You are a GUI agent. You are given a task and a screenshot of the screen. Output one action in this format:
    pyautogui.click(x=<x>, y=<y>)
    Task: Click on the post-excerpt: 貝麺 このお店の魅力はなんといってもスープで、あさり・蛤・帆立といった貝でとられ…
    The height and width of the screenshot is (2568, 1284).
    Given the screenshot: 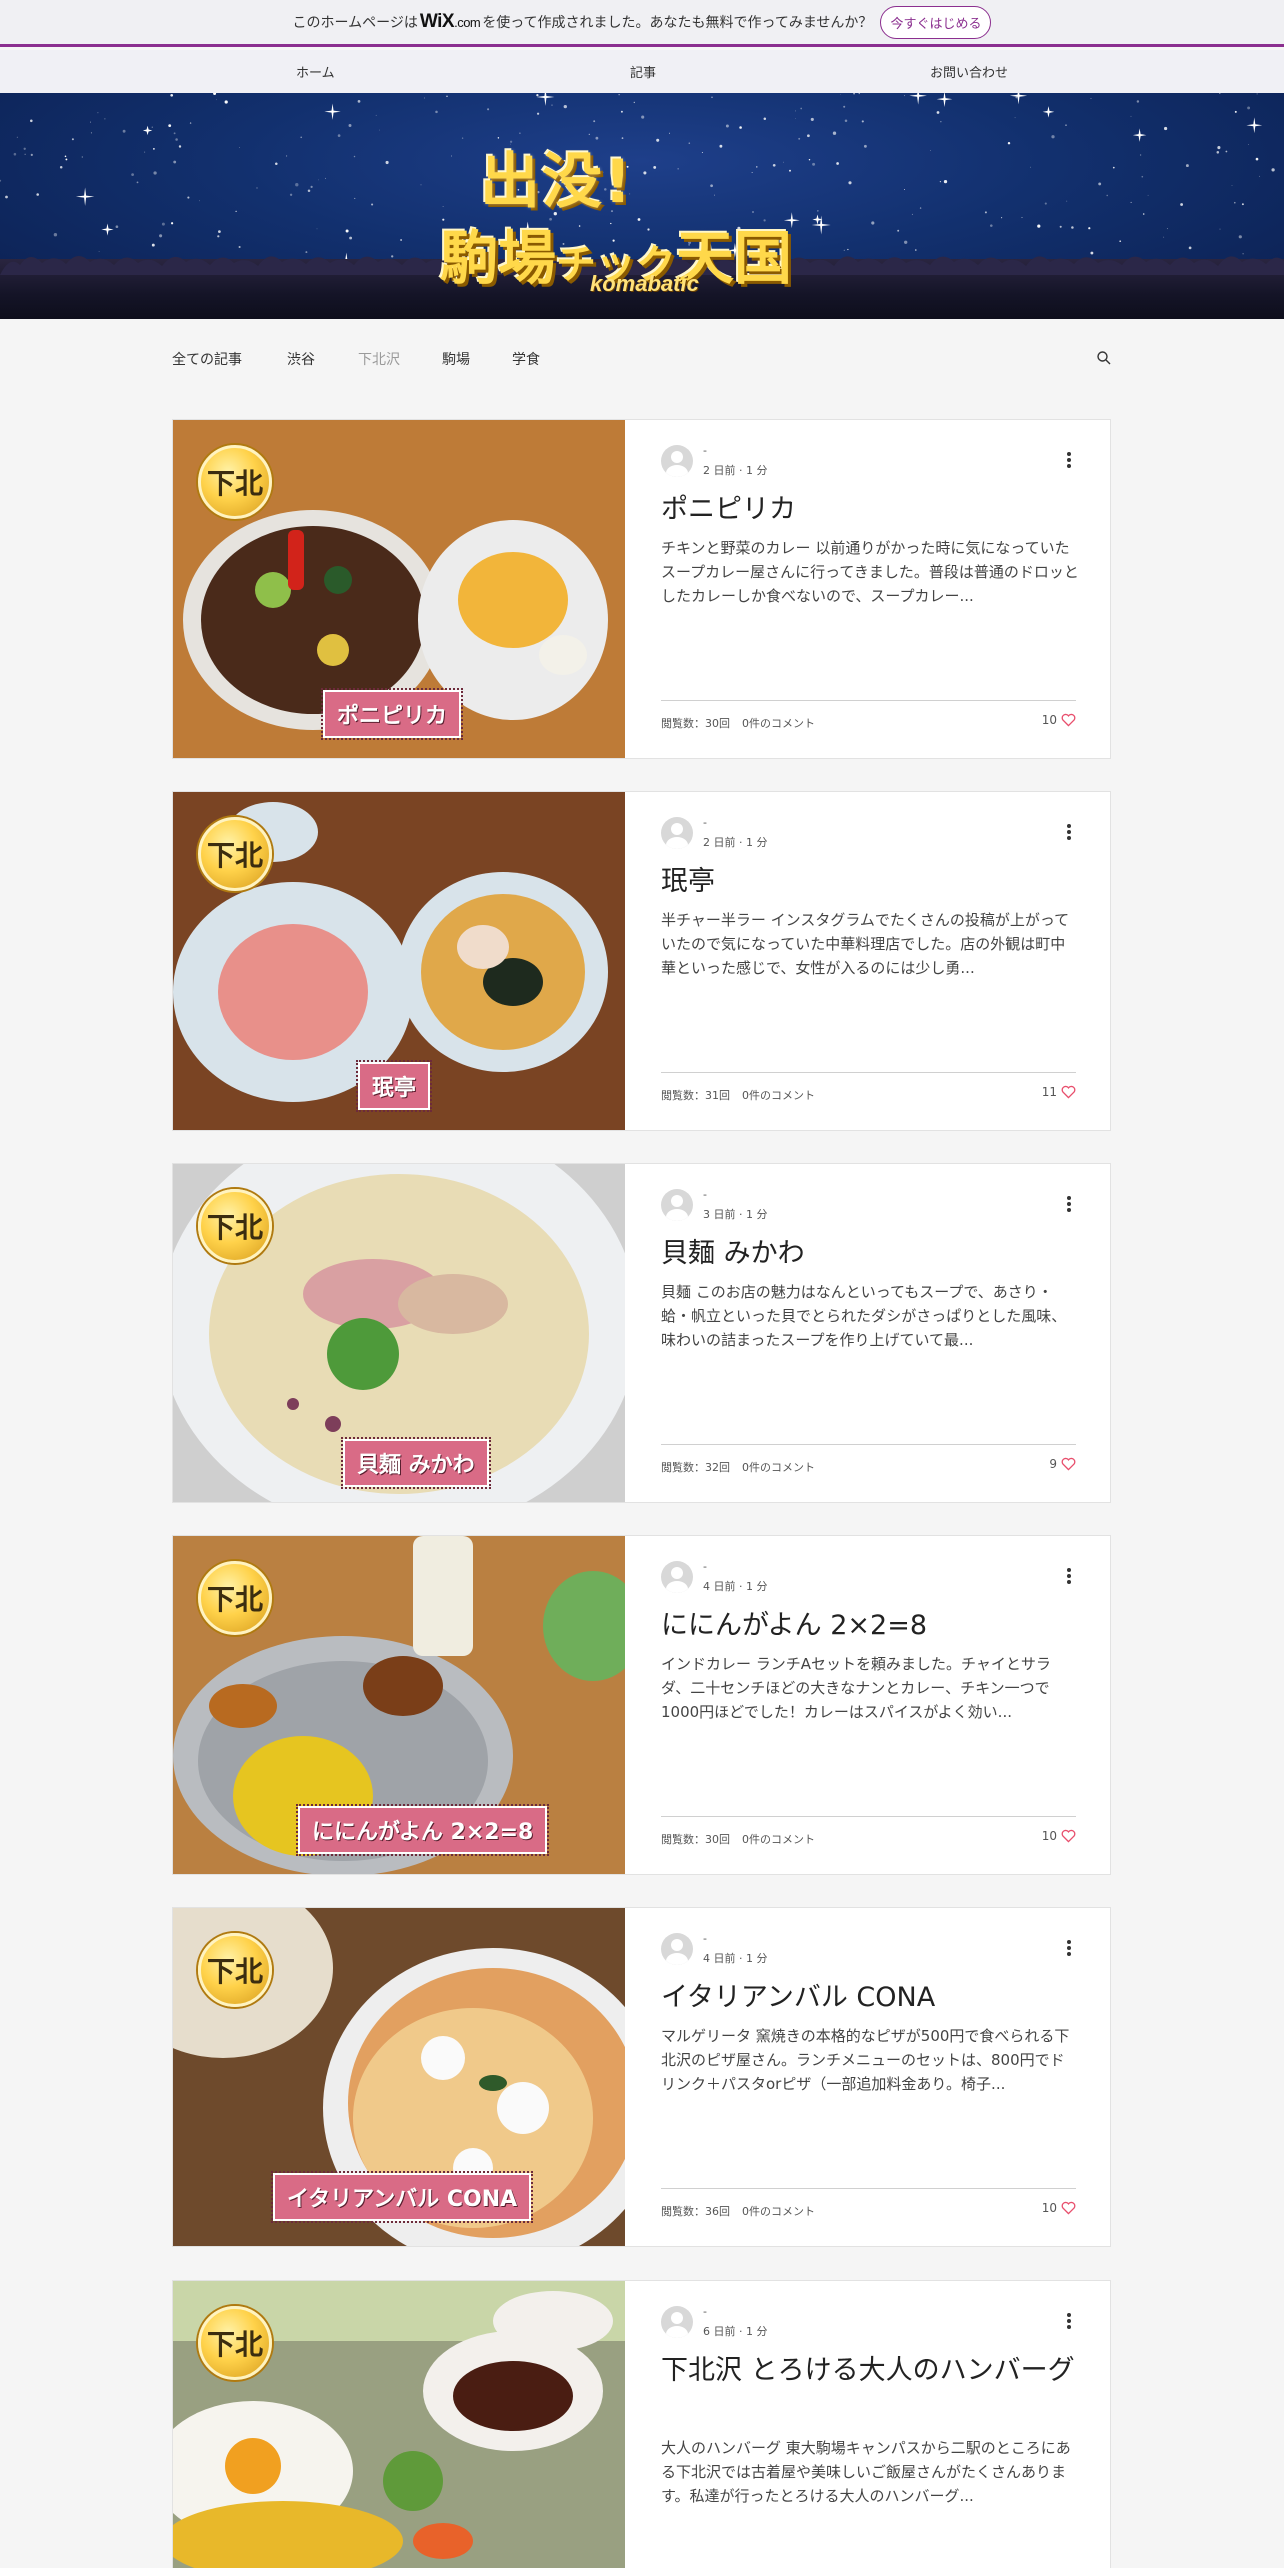 What is the action you would take?
    pyautogui.click(x=870, y=1316)
    